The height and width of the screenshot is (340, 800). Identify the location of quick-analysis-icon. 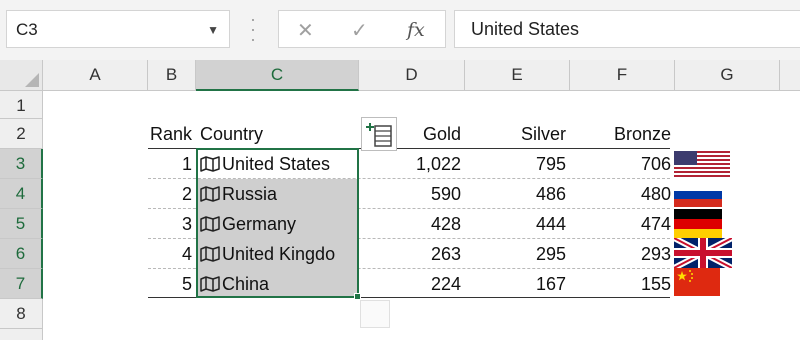
(375, 314).